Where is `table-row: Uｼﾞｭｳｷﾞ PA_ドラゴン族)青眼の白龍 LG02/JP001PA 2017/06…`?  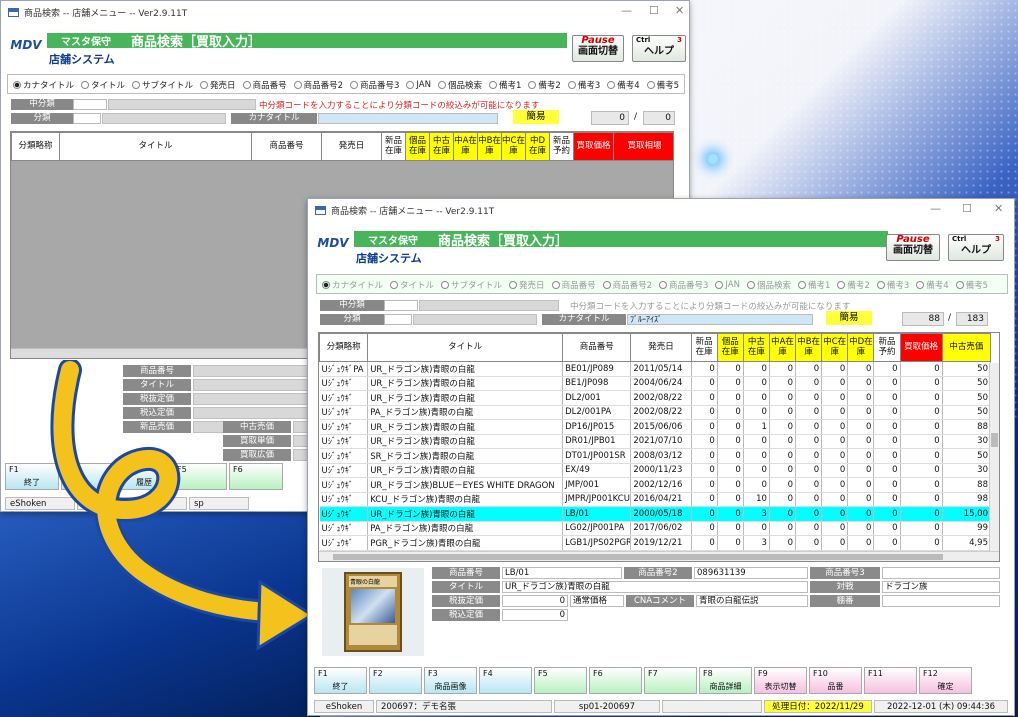
table-row: Uｼﾞｭｳｷﾞ PA_ドラゴン族)青眼の白龍 LG02/JP001PA 2017/06… is located at coordinates (655, 528).